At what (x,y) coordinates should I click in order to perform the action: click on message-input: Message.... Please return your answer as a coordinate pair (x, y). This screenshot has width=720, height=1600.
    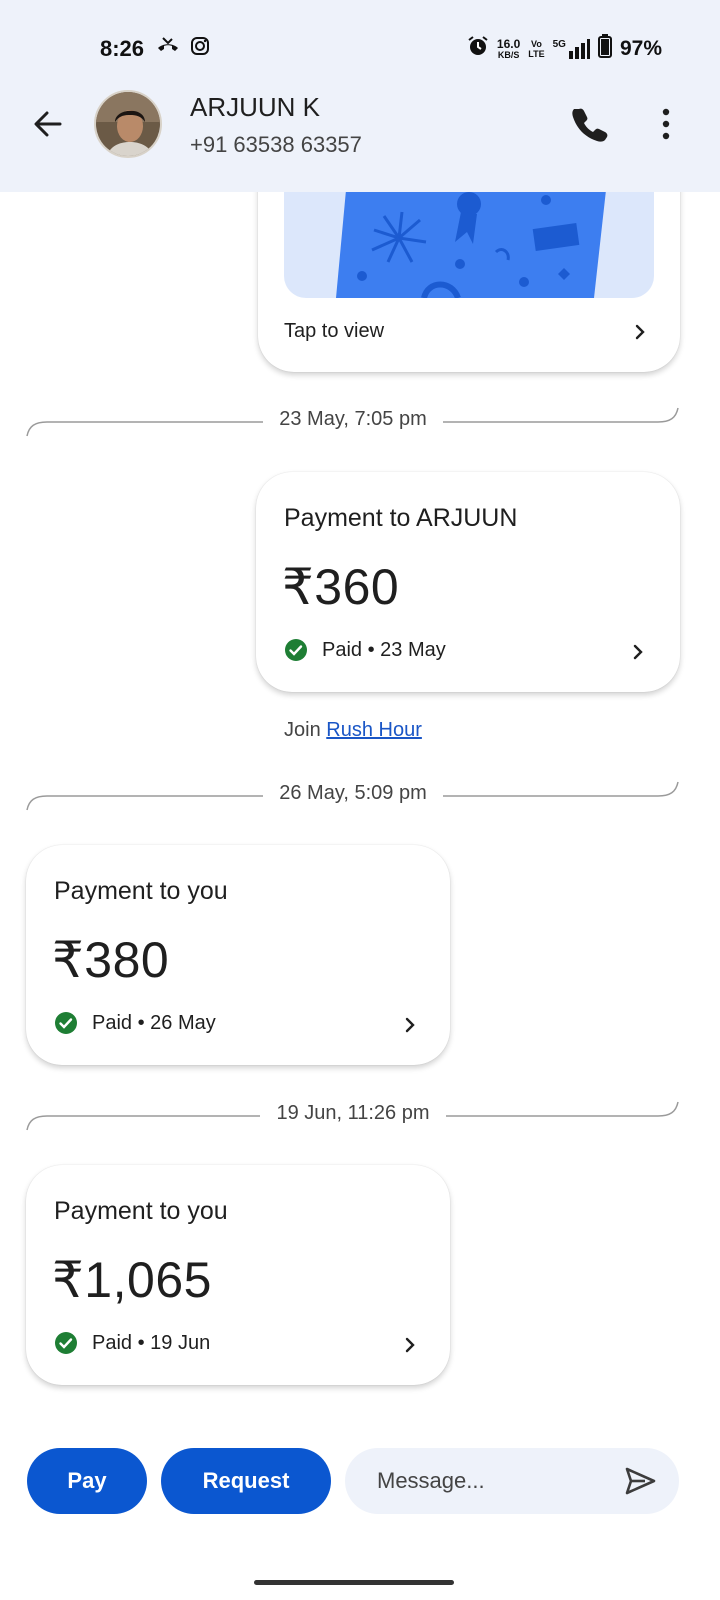
    Looking at the image, I should click on (512, 1481).